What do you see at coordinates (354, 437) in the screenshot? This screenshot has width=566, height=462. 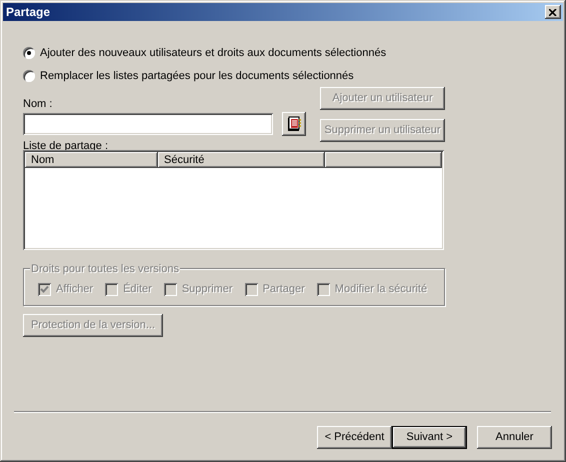 I see `footer-button: < Précédent` at bounding box center [354, 437].